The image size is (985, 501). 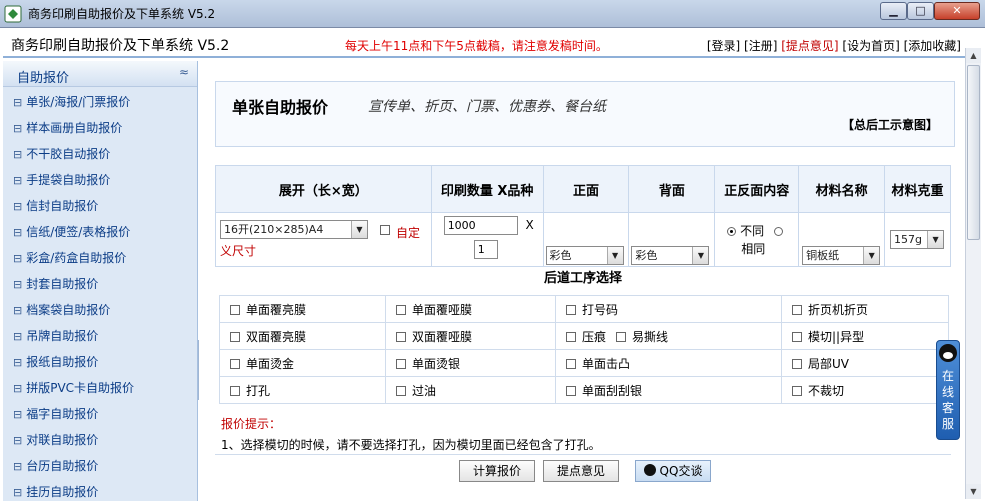 What do you see at coordinates (480, 225) in the screenshot?
I see `quantity-input: 1000` at bounding box center [480, 225].